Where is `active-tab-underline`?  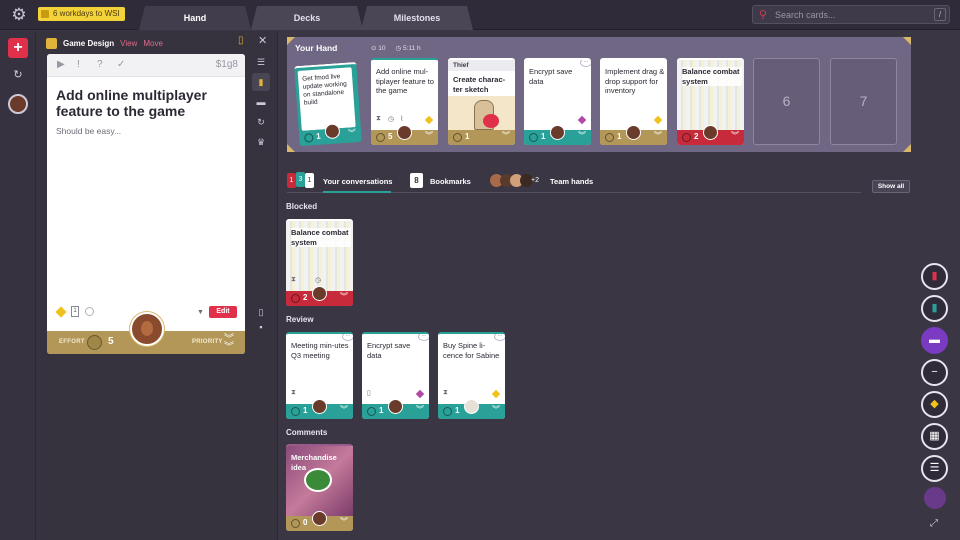 active-tab-underline is located at coordinates (357, 192).